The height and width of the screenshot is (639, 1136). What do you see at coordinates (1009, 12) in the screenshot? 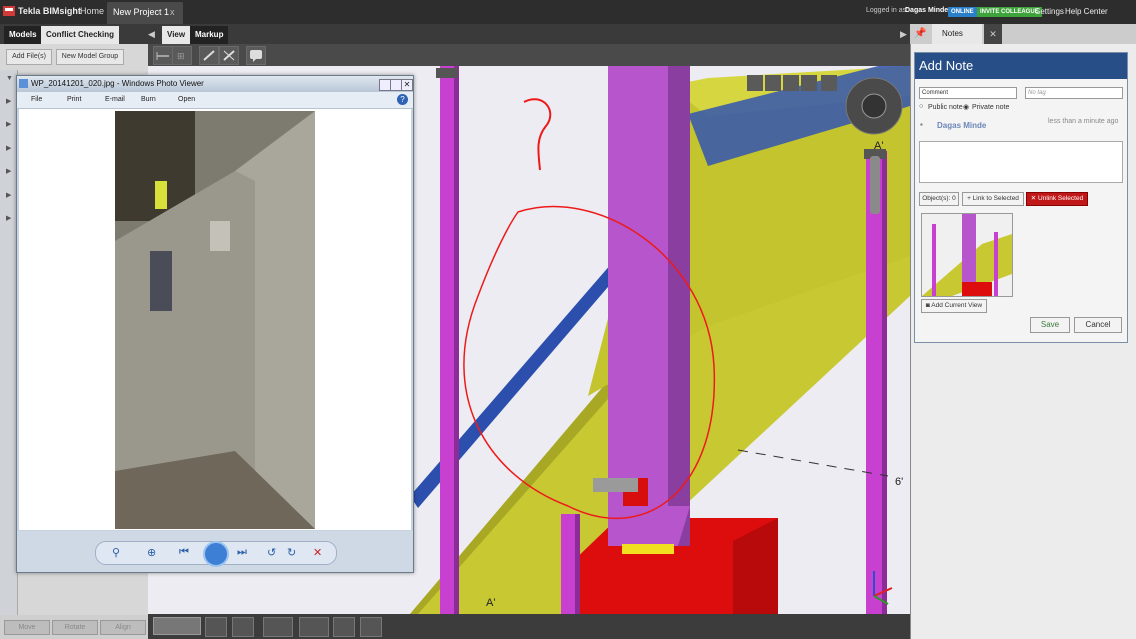
I see `invite-colleague-button: INVITE COLLEAGUE` at bounding box center [1009, 12].